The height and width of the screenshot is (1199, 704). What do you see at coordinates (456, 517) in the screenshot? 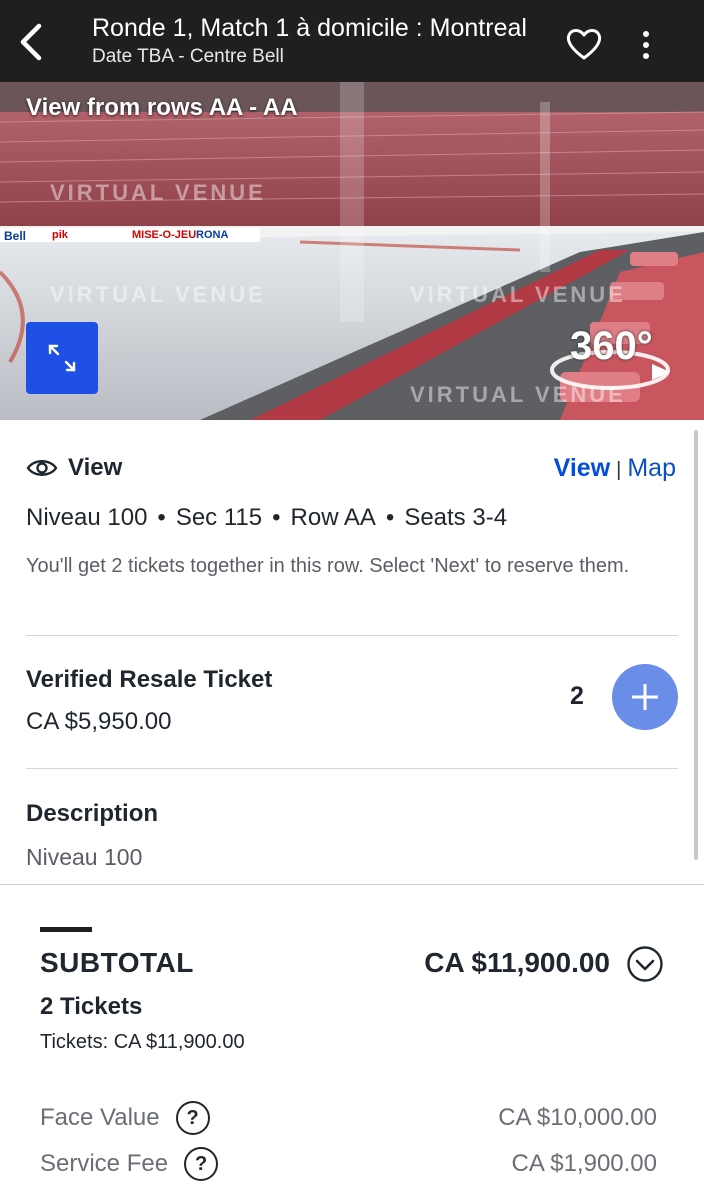
I see `seats: Seats 3-4` at bounding box center [456, 517].